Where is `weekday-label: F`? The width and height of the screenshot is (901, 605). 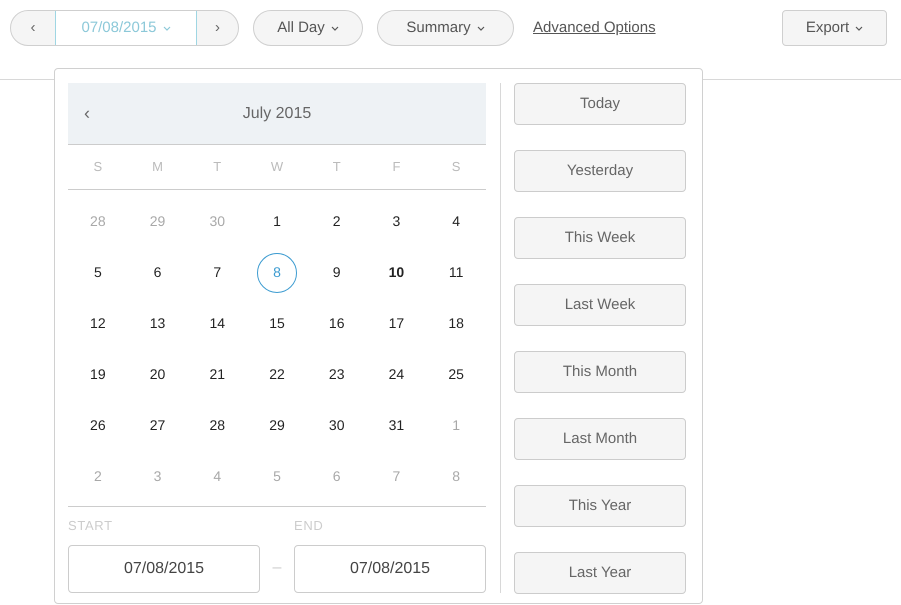 weekday-label: F is located at coordinates (396, 167).